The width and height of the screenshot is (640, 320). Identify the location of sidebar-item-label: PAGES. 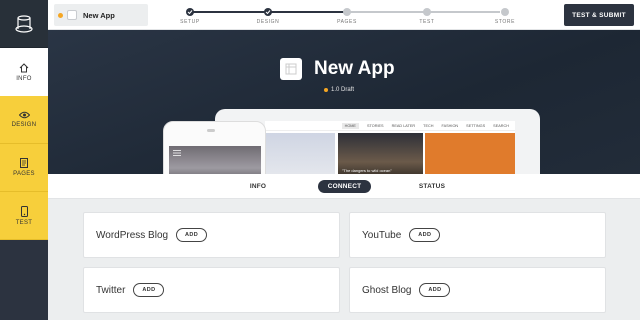
(24, 174).